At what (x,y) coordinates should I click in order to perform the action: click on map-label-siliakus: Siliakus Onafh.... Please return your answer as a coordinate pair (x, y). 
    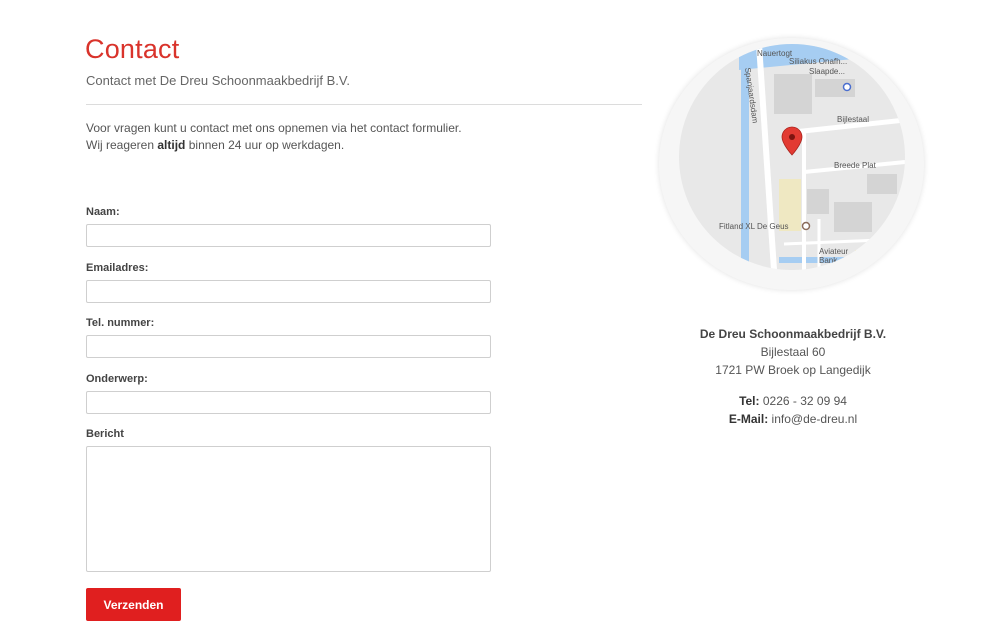
    Looking at the image, I should click on (818, 61).